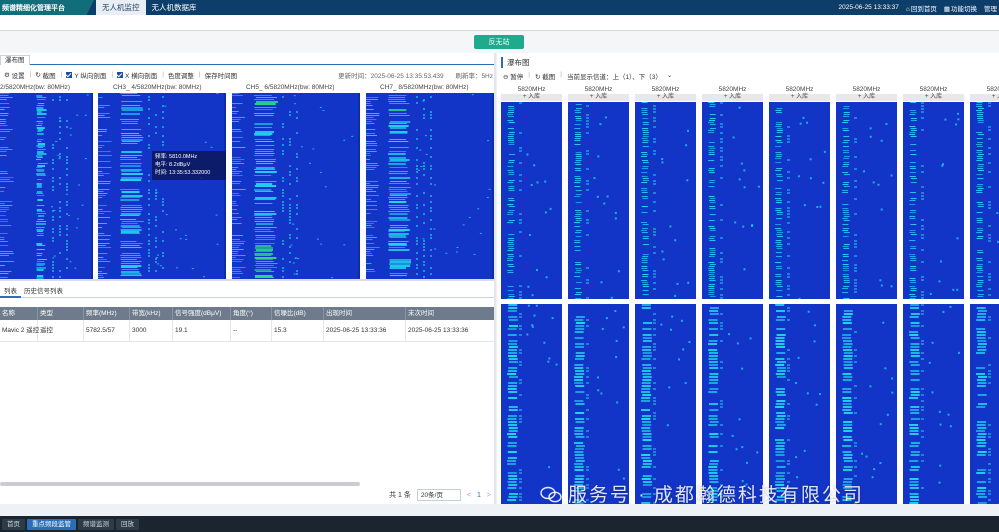 This screenshot has height=532, width=999. I want to click on total-count: 共 1 条, so click(400, 495).